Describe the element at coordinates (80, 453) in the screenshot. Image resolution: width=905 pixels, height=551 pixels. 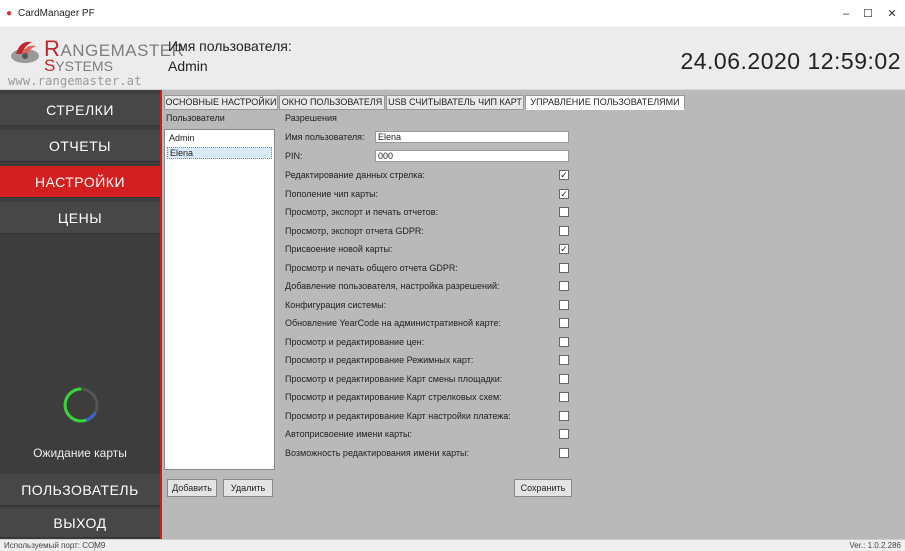
I see `waiting-card-text: Ожидание карты` at that location.